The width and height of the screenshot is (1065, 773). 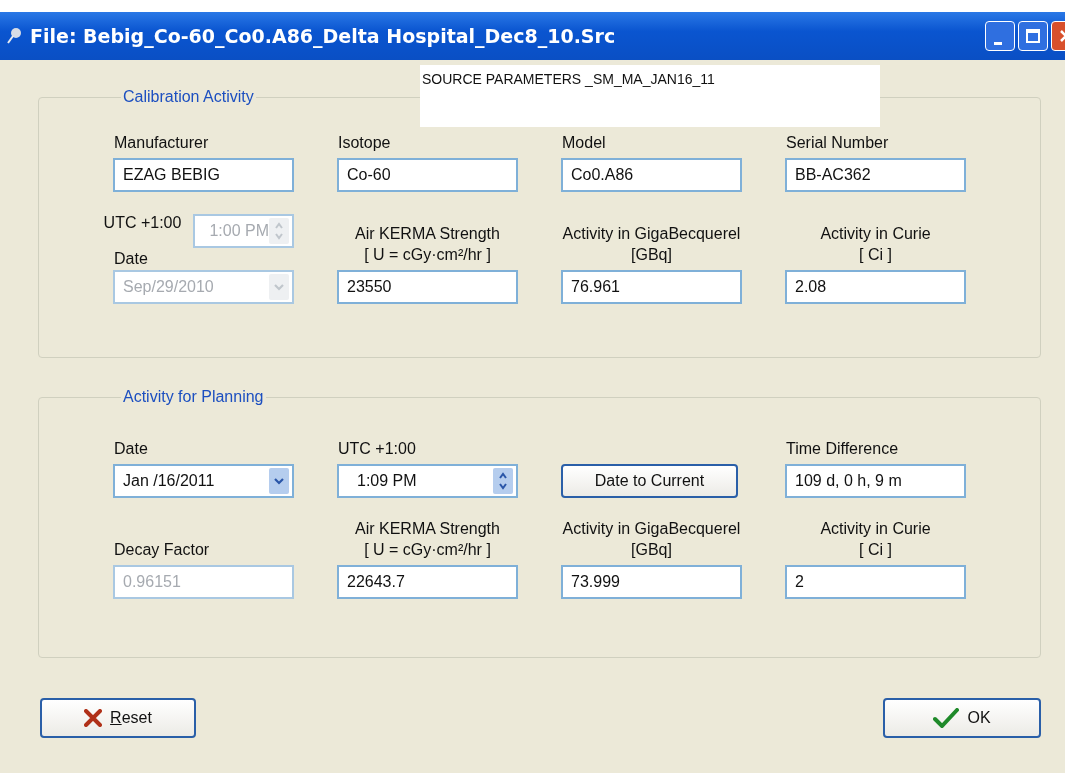 I want to click on date-to-current-button: Date to Current, so click(x=649, y=481).